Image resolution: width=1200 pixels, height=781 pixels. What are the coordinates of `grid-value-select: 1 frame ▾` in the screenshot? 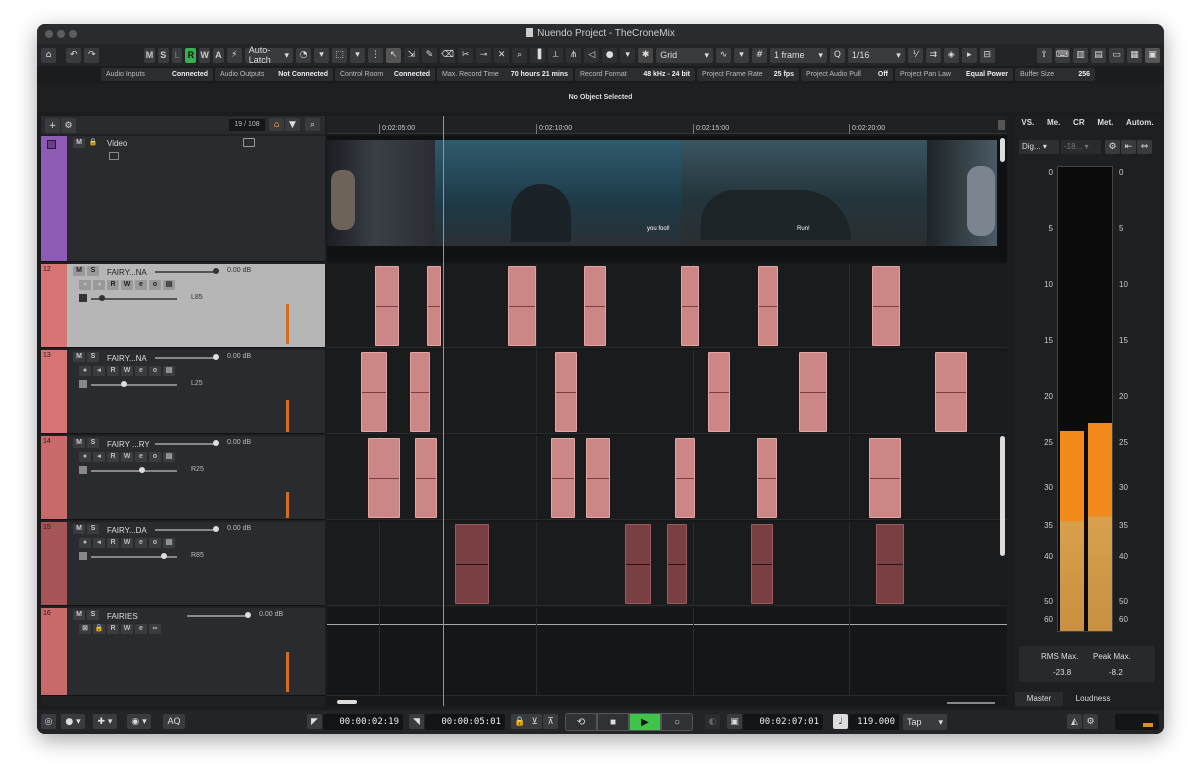 It's located at (798, 55).